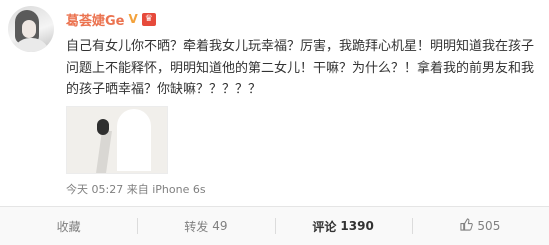  I want to click on repost-count: 49, so click(220, 226).